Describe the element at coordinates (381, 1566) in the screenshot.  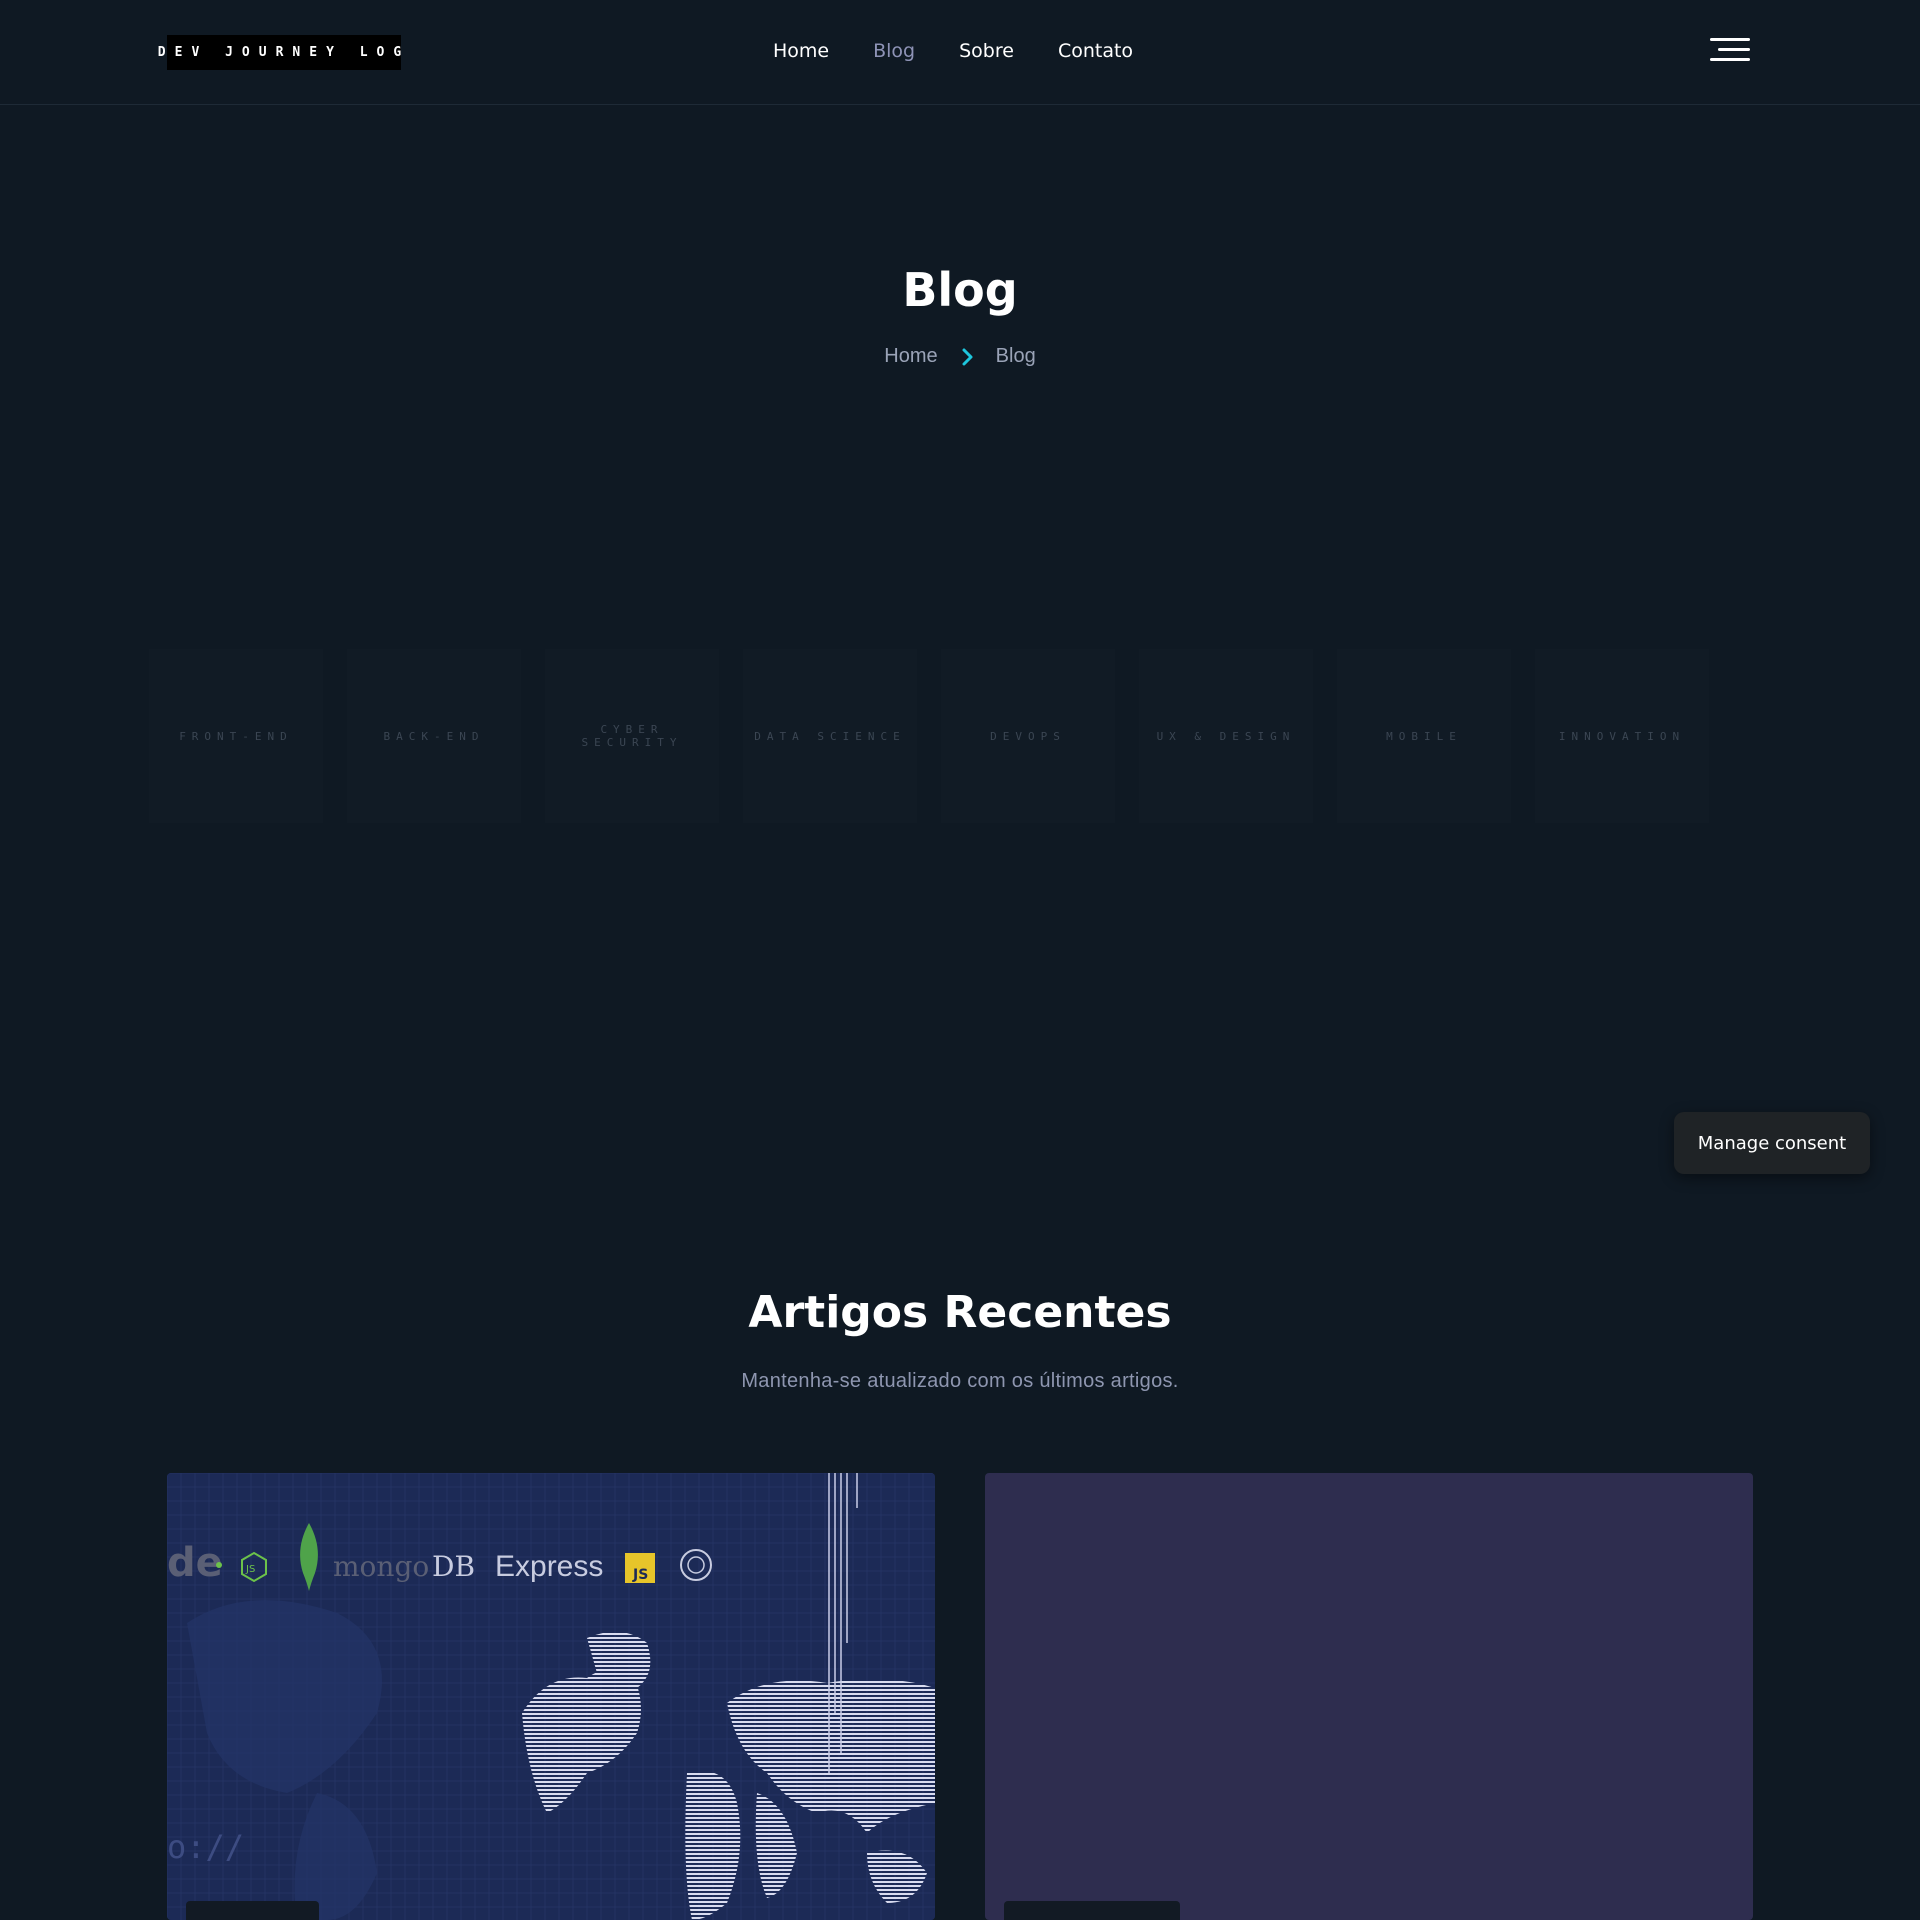
I see `svg-text: mongo` at that location.